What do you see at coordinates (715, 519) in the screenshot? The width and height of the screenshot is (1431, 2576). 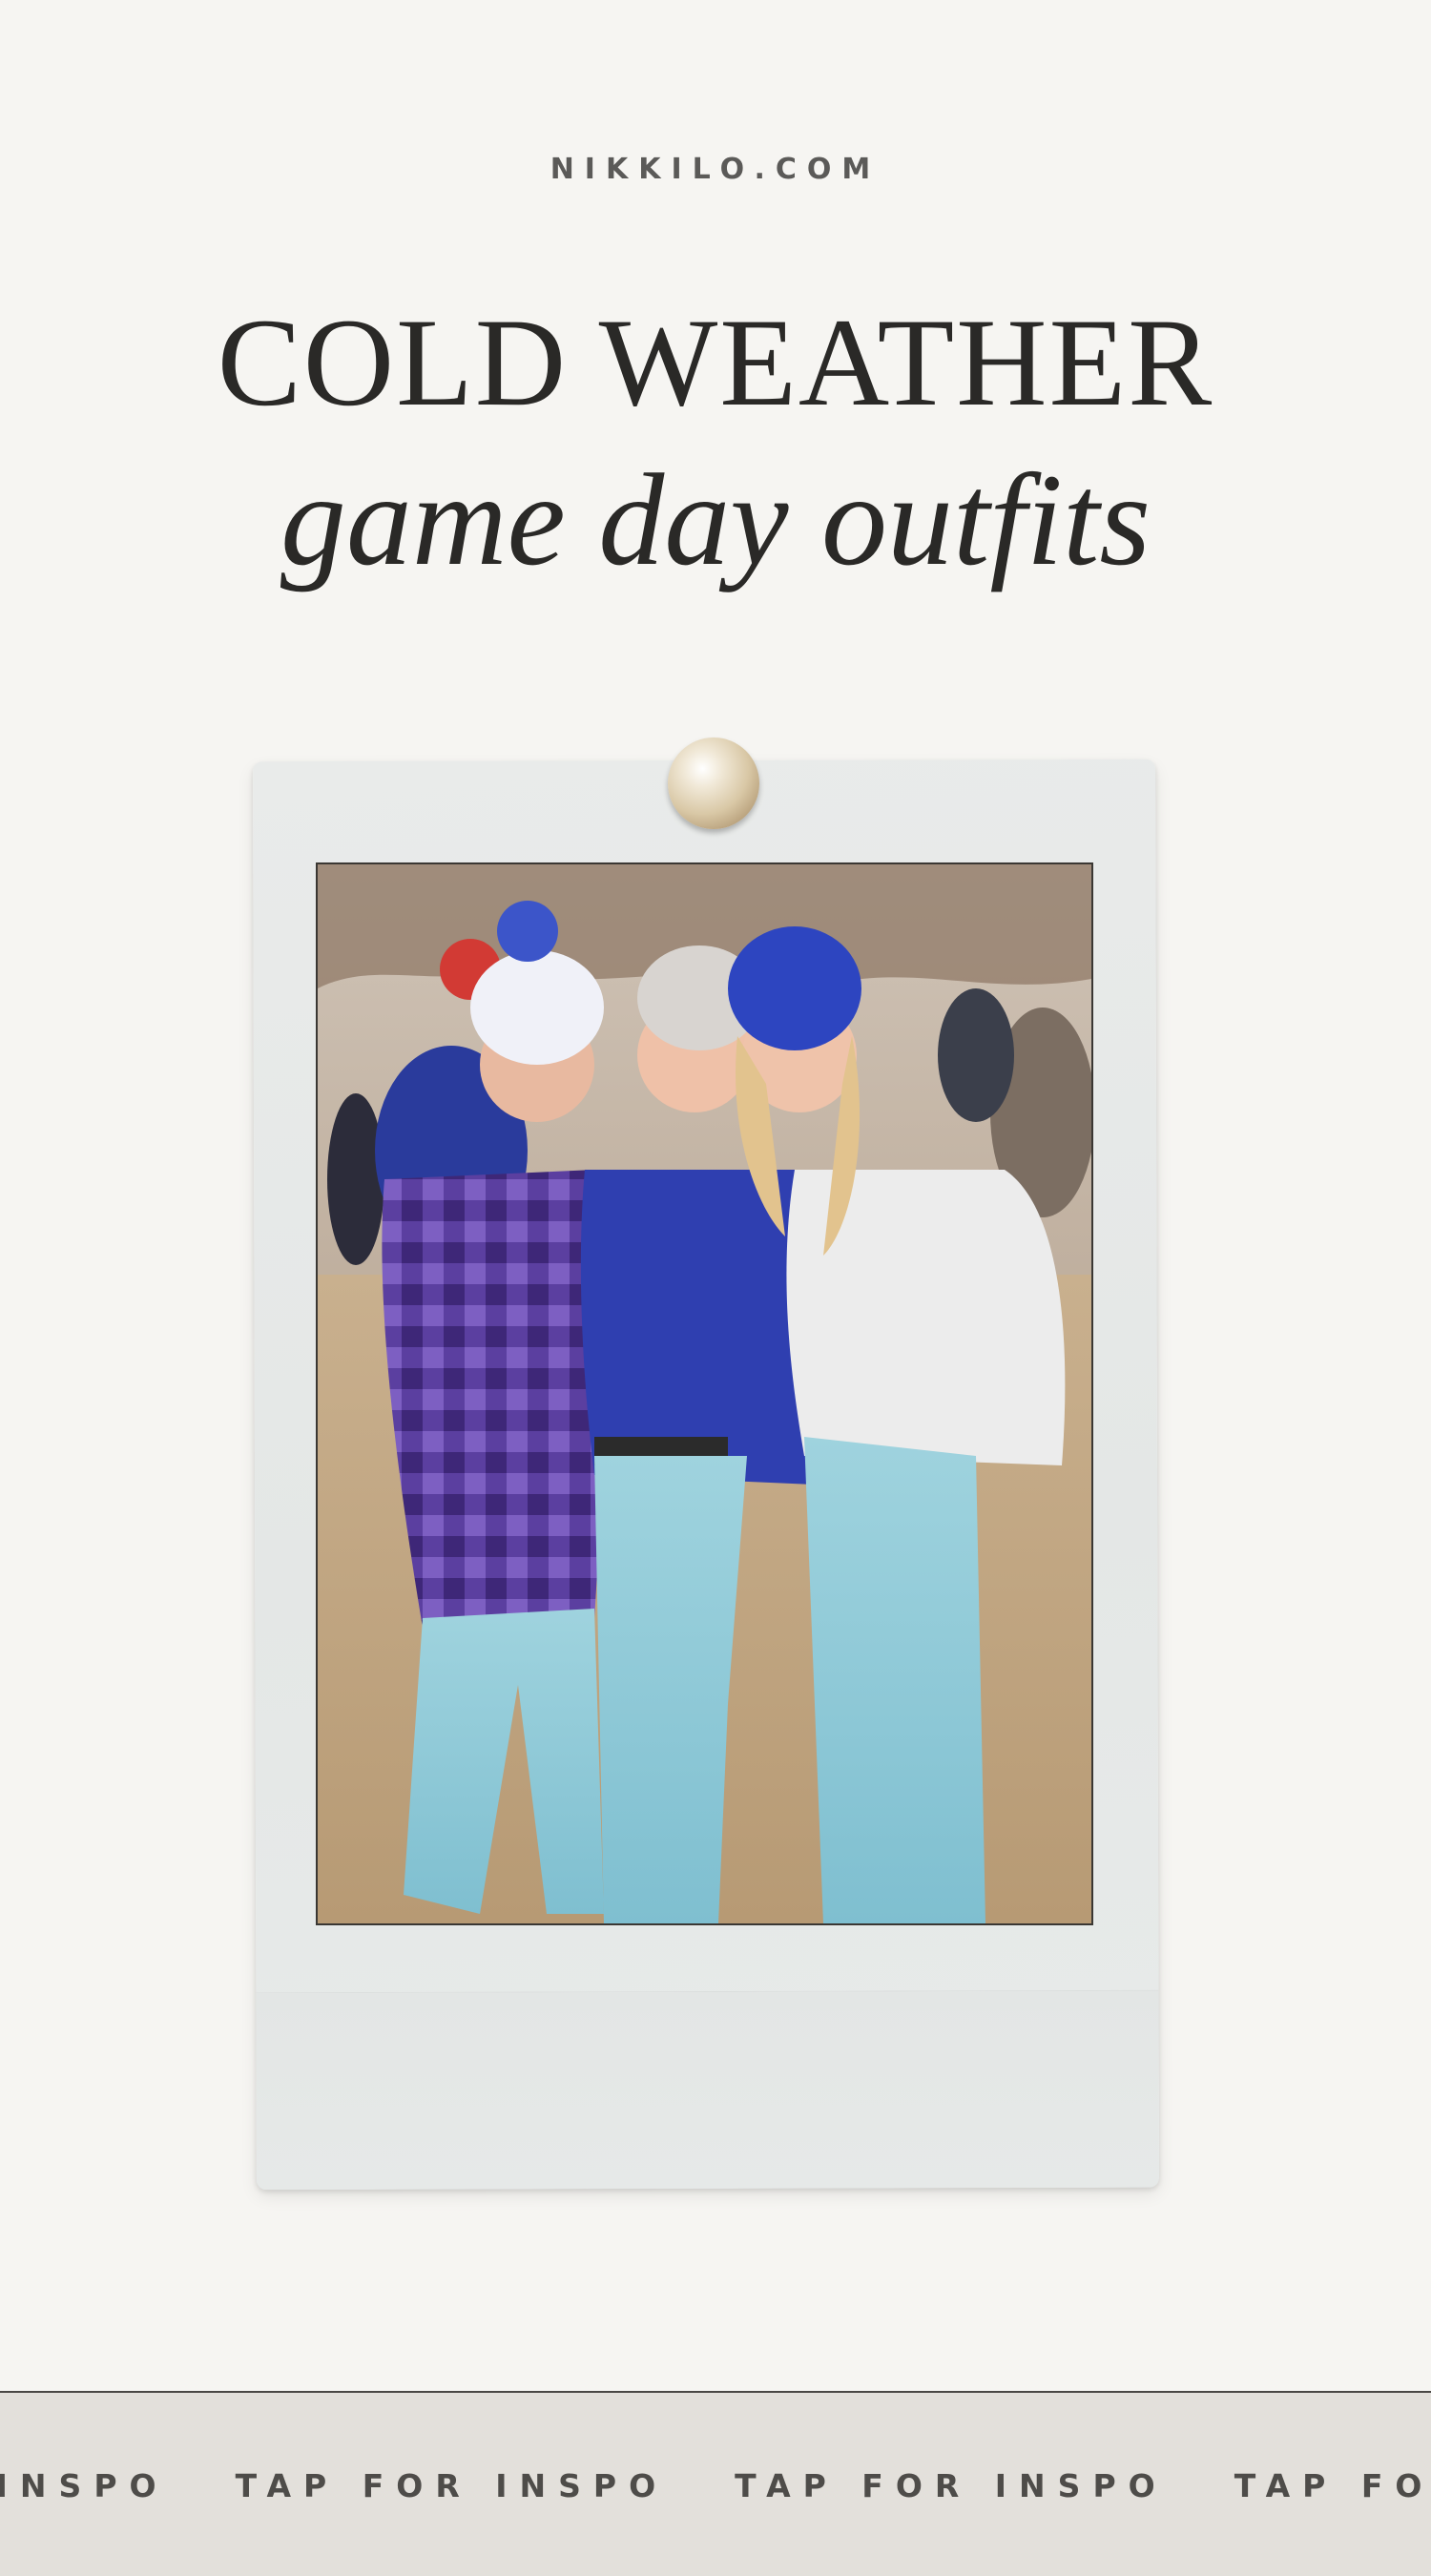 I see `page-subtitle: game day outfits` at bounding box center [715, 519].